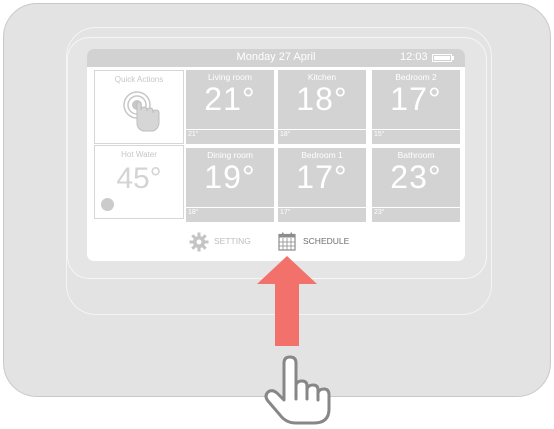 Image resolution: width=554 pixels, height=429 pixels. What do you see at coordinates (297, 390) in the screenshot?
I see `pointing-hand-icon` at bounding box center [297, 390].